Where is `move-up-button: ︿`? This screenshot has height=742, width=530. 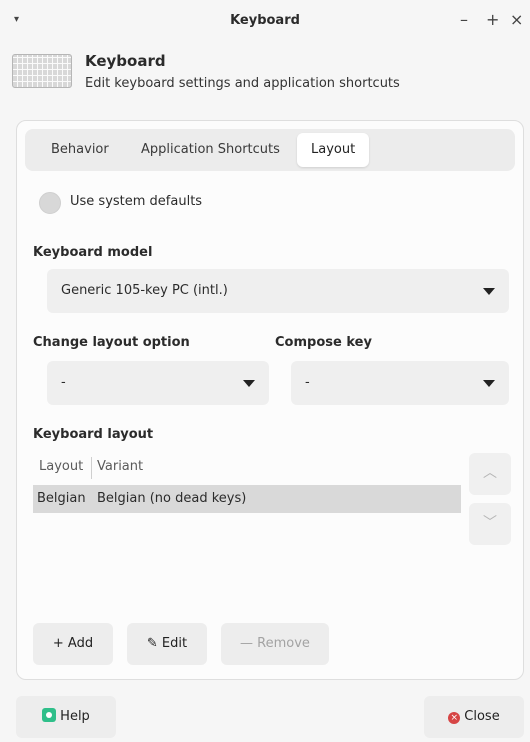
move-up-button: ︿ is located at coordinates (490, 474).